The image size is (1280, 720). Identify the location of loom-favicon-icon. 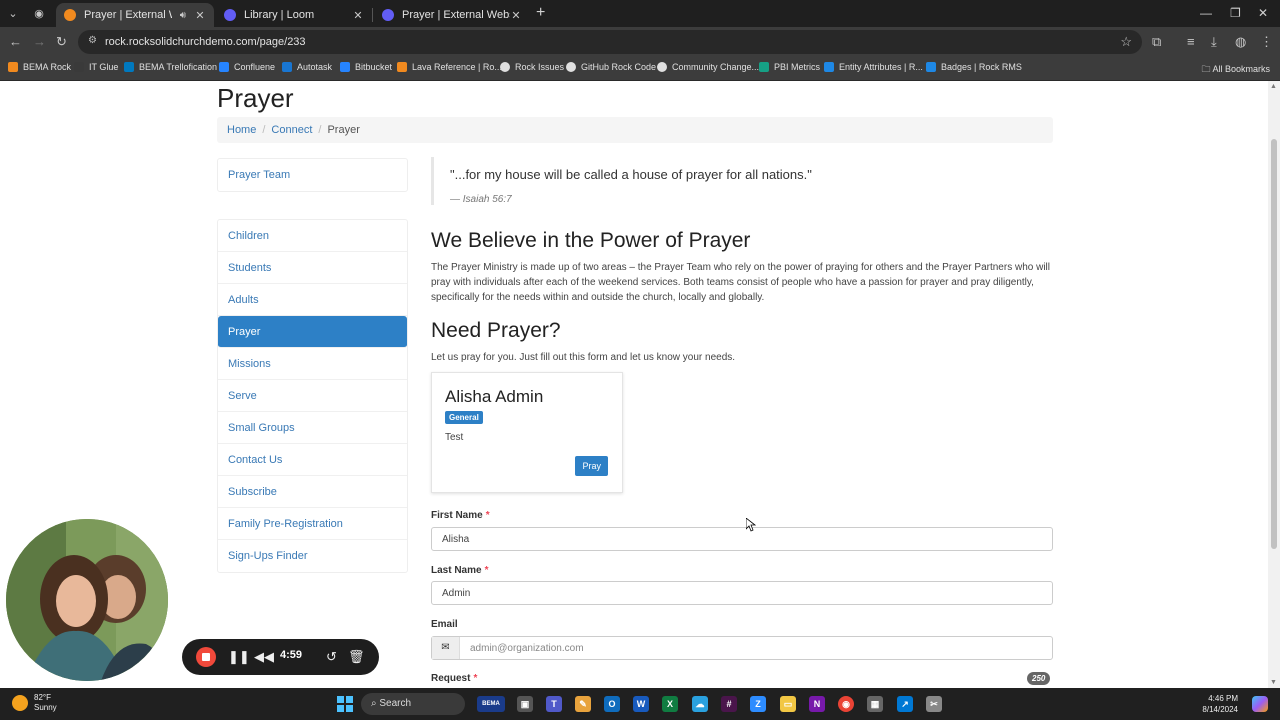
(230, 15).